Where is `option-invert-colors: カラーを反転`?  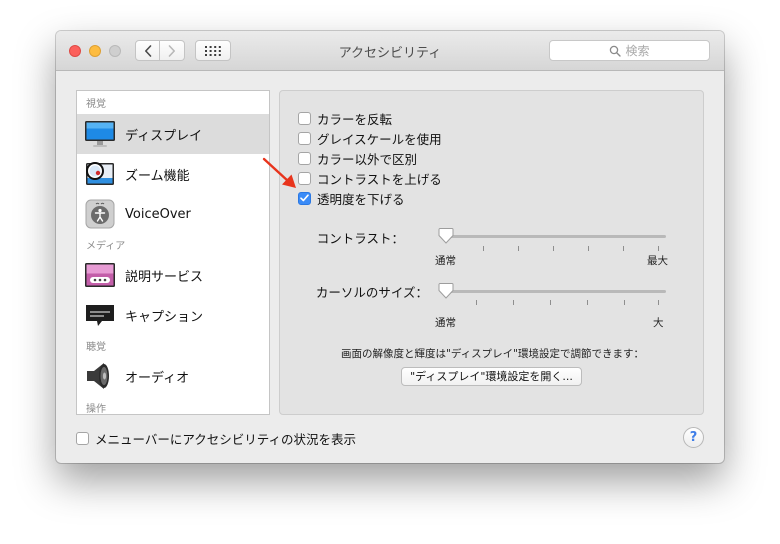 option-invert-colors: カラーを反転 is located at coordinates (345, 118).